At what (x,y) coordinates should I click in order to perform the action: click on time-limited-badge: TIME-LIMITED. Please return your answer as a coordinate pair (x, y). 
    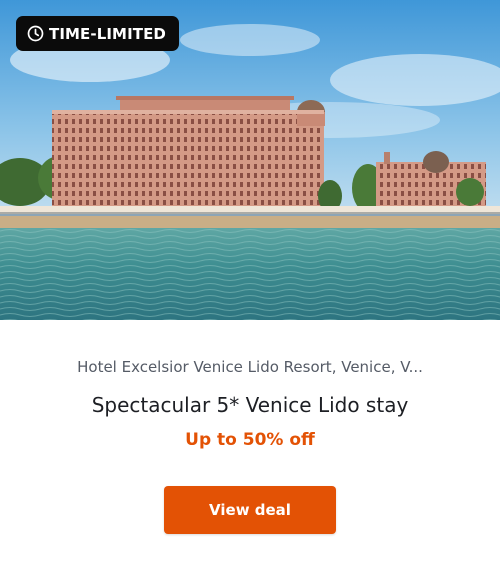
    Looking at the image, I should click on (97, 33).